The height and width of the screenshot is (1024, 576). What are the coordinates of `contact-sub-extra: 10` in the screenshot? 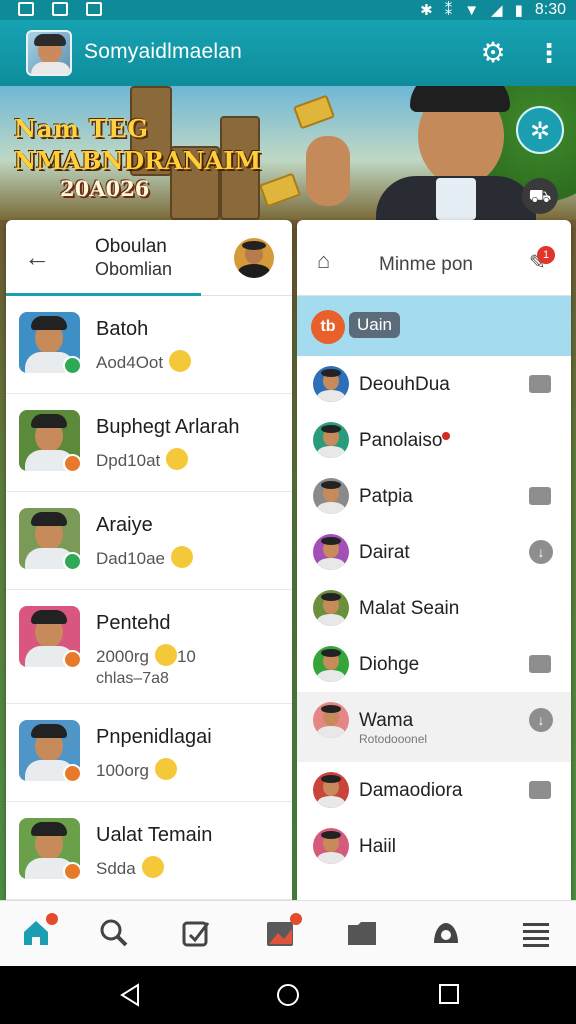 It's located at (186, 656).